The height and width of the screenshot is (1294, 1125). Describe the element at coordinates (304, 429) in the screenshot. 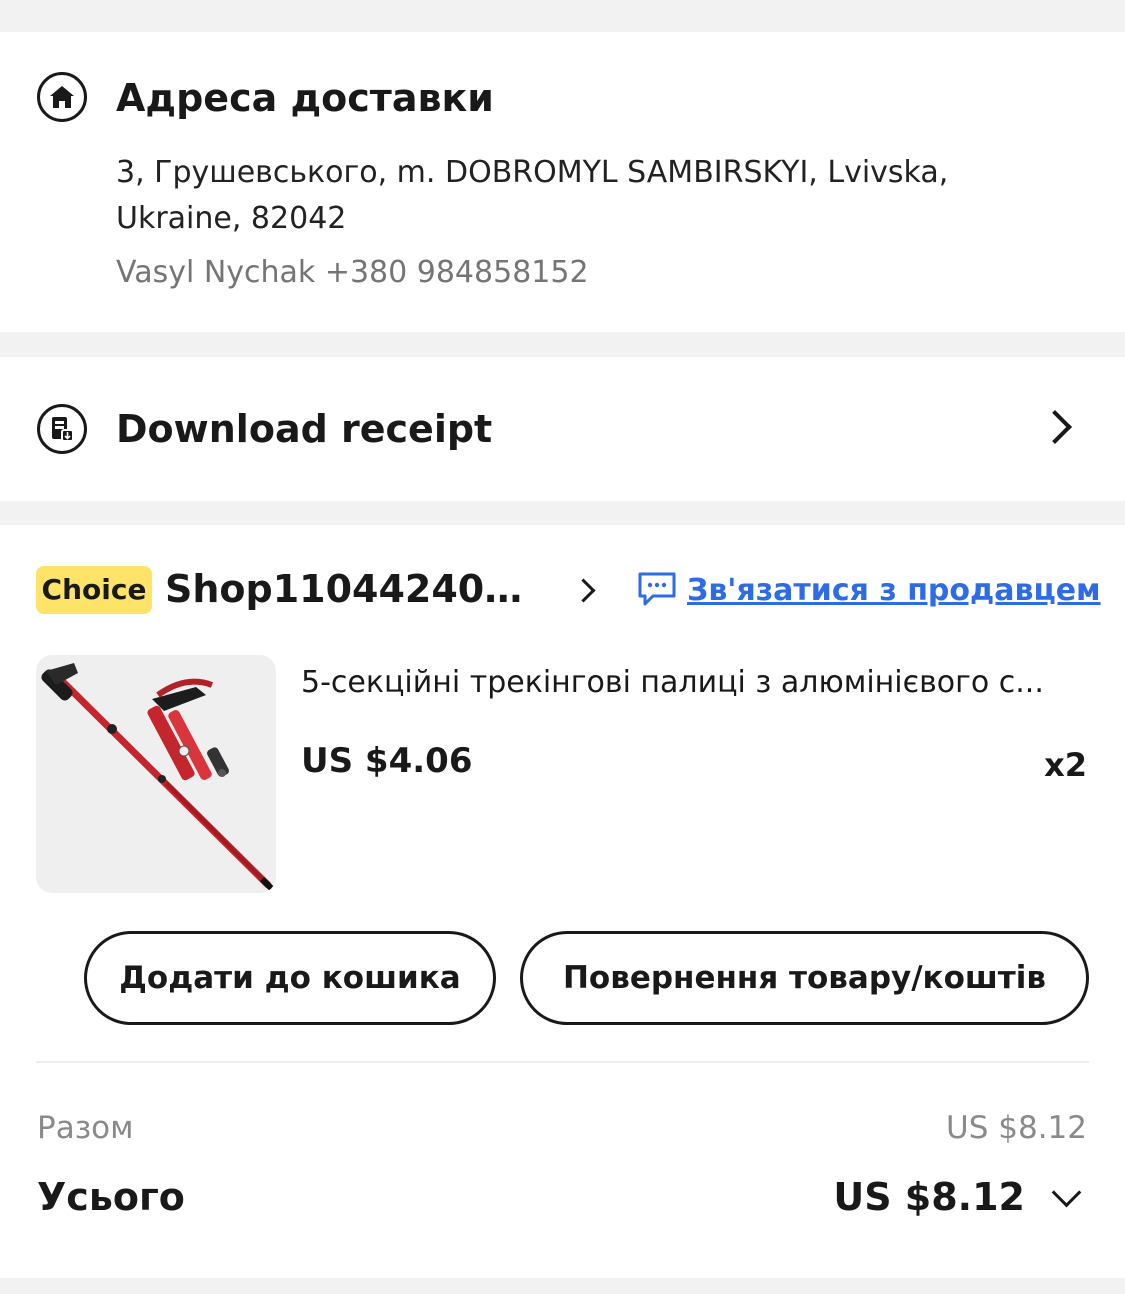

I see `download-receipt-label: Download receipt` at that location.